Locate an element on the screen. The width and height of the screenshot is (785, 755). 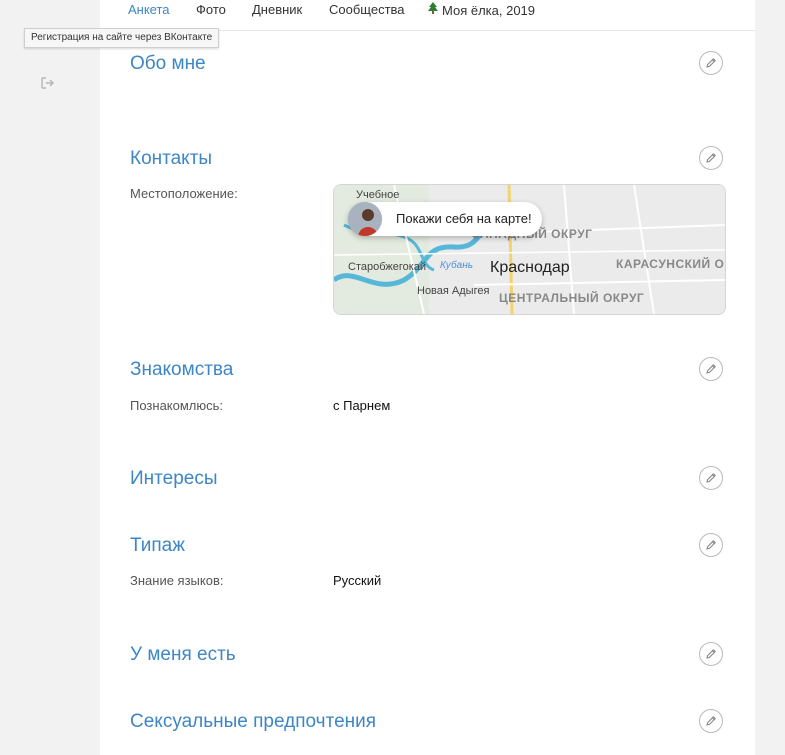
edit-sexual-button is located at coordinates (711, 721).